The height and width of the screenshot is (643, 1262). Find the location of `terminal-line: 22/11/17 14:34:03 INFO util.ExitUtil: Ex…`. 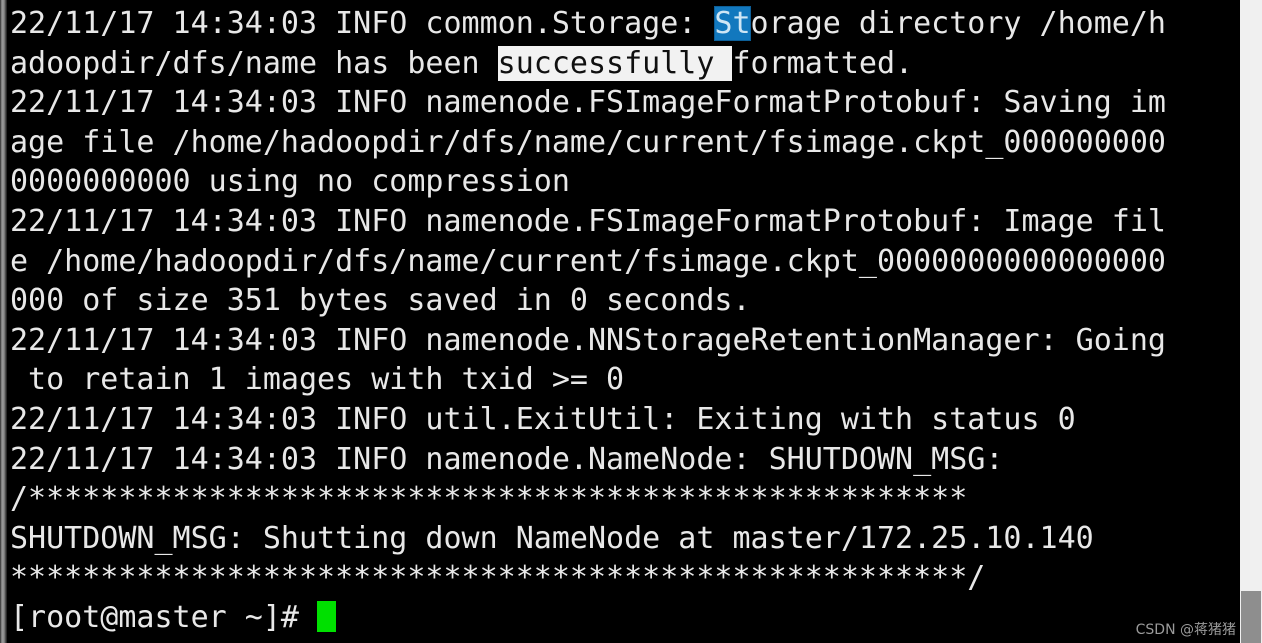

terminal-line: 22/11/17 14:34:03 INFO util.ExitUtil: Ex… is located at coordinates (543, 419).